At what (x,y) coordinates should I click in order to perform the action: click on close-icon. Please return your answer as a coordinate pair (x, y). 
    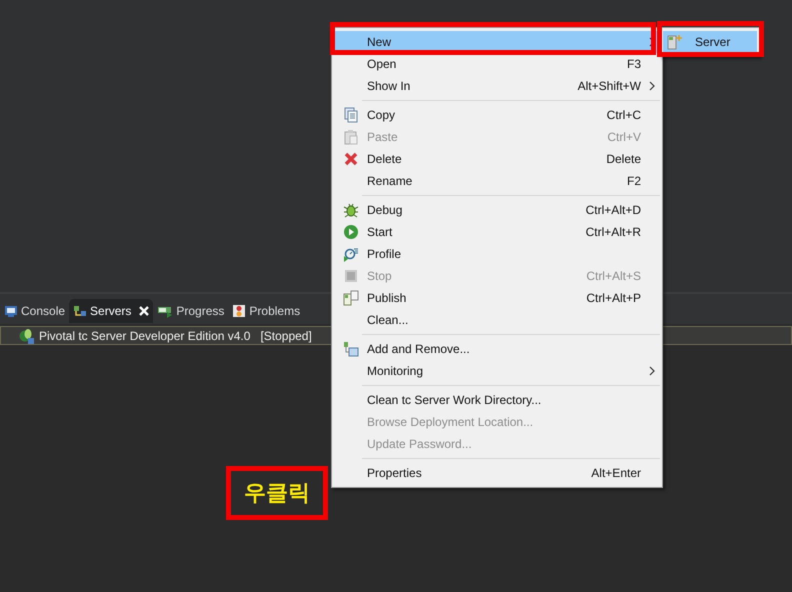
    Looking at the image, I should click on (144, 311).